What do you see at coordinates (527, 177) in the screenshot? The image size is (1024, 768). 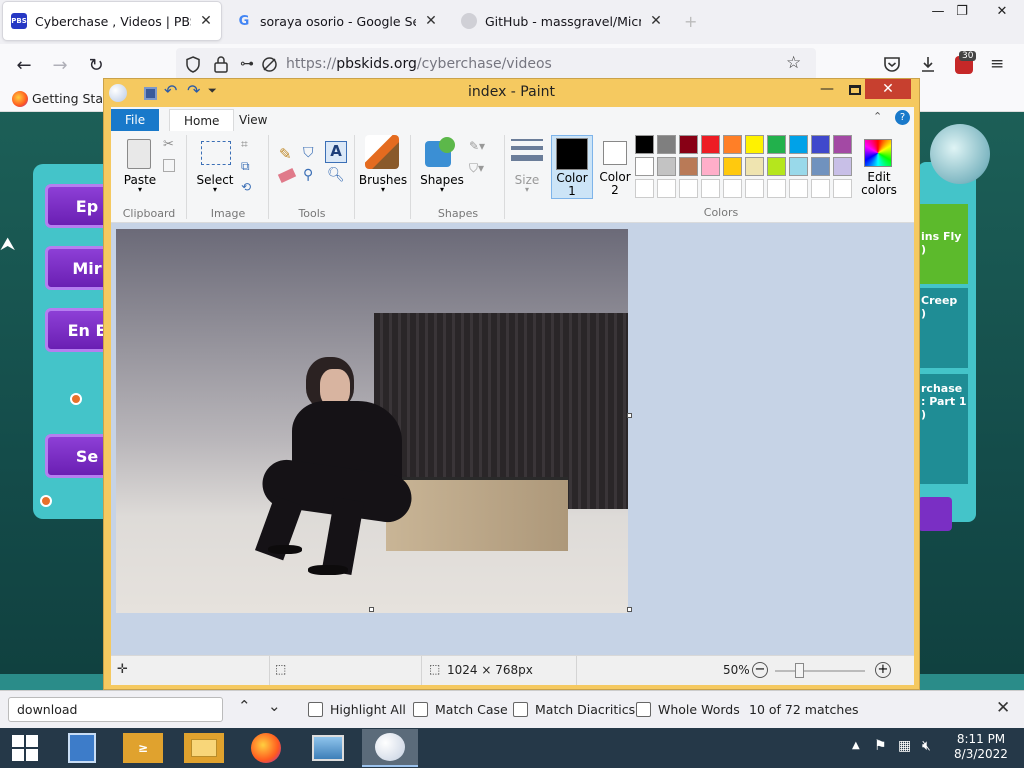 I see `size-button: Size ▾` at bounding box center [527, 177].